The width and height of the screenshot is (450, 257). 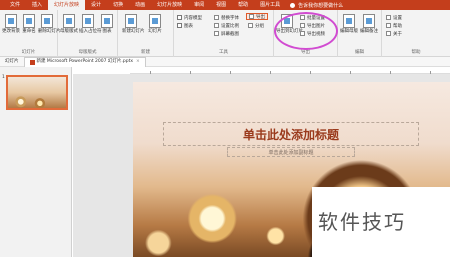 What do you see at coordinates (290, 70) in the screenshot?
I see `horizontal-ruler` at bounding box center [290, 70].